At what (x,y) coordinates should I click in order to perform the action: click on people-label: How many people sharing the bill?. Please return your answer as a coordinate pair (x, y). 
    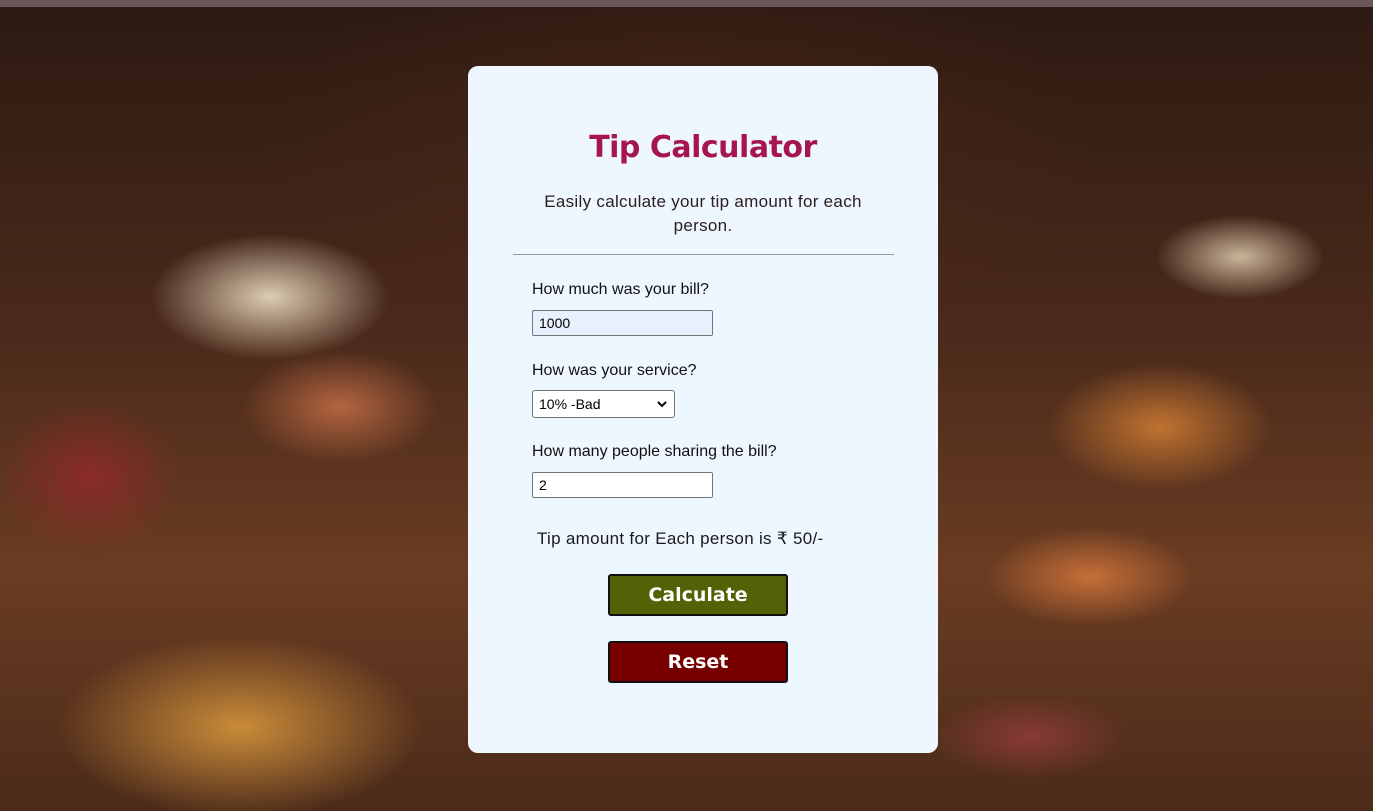
    Looking at the image, I should click on (654, 451).